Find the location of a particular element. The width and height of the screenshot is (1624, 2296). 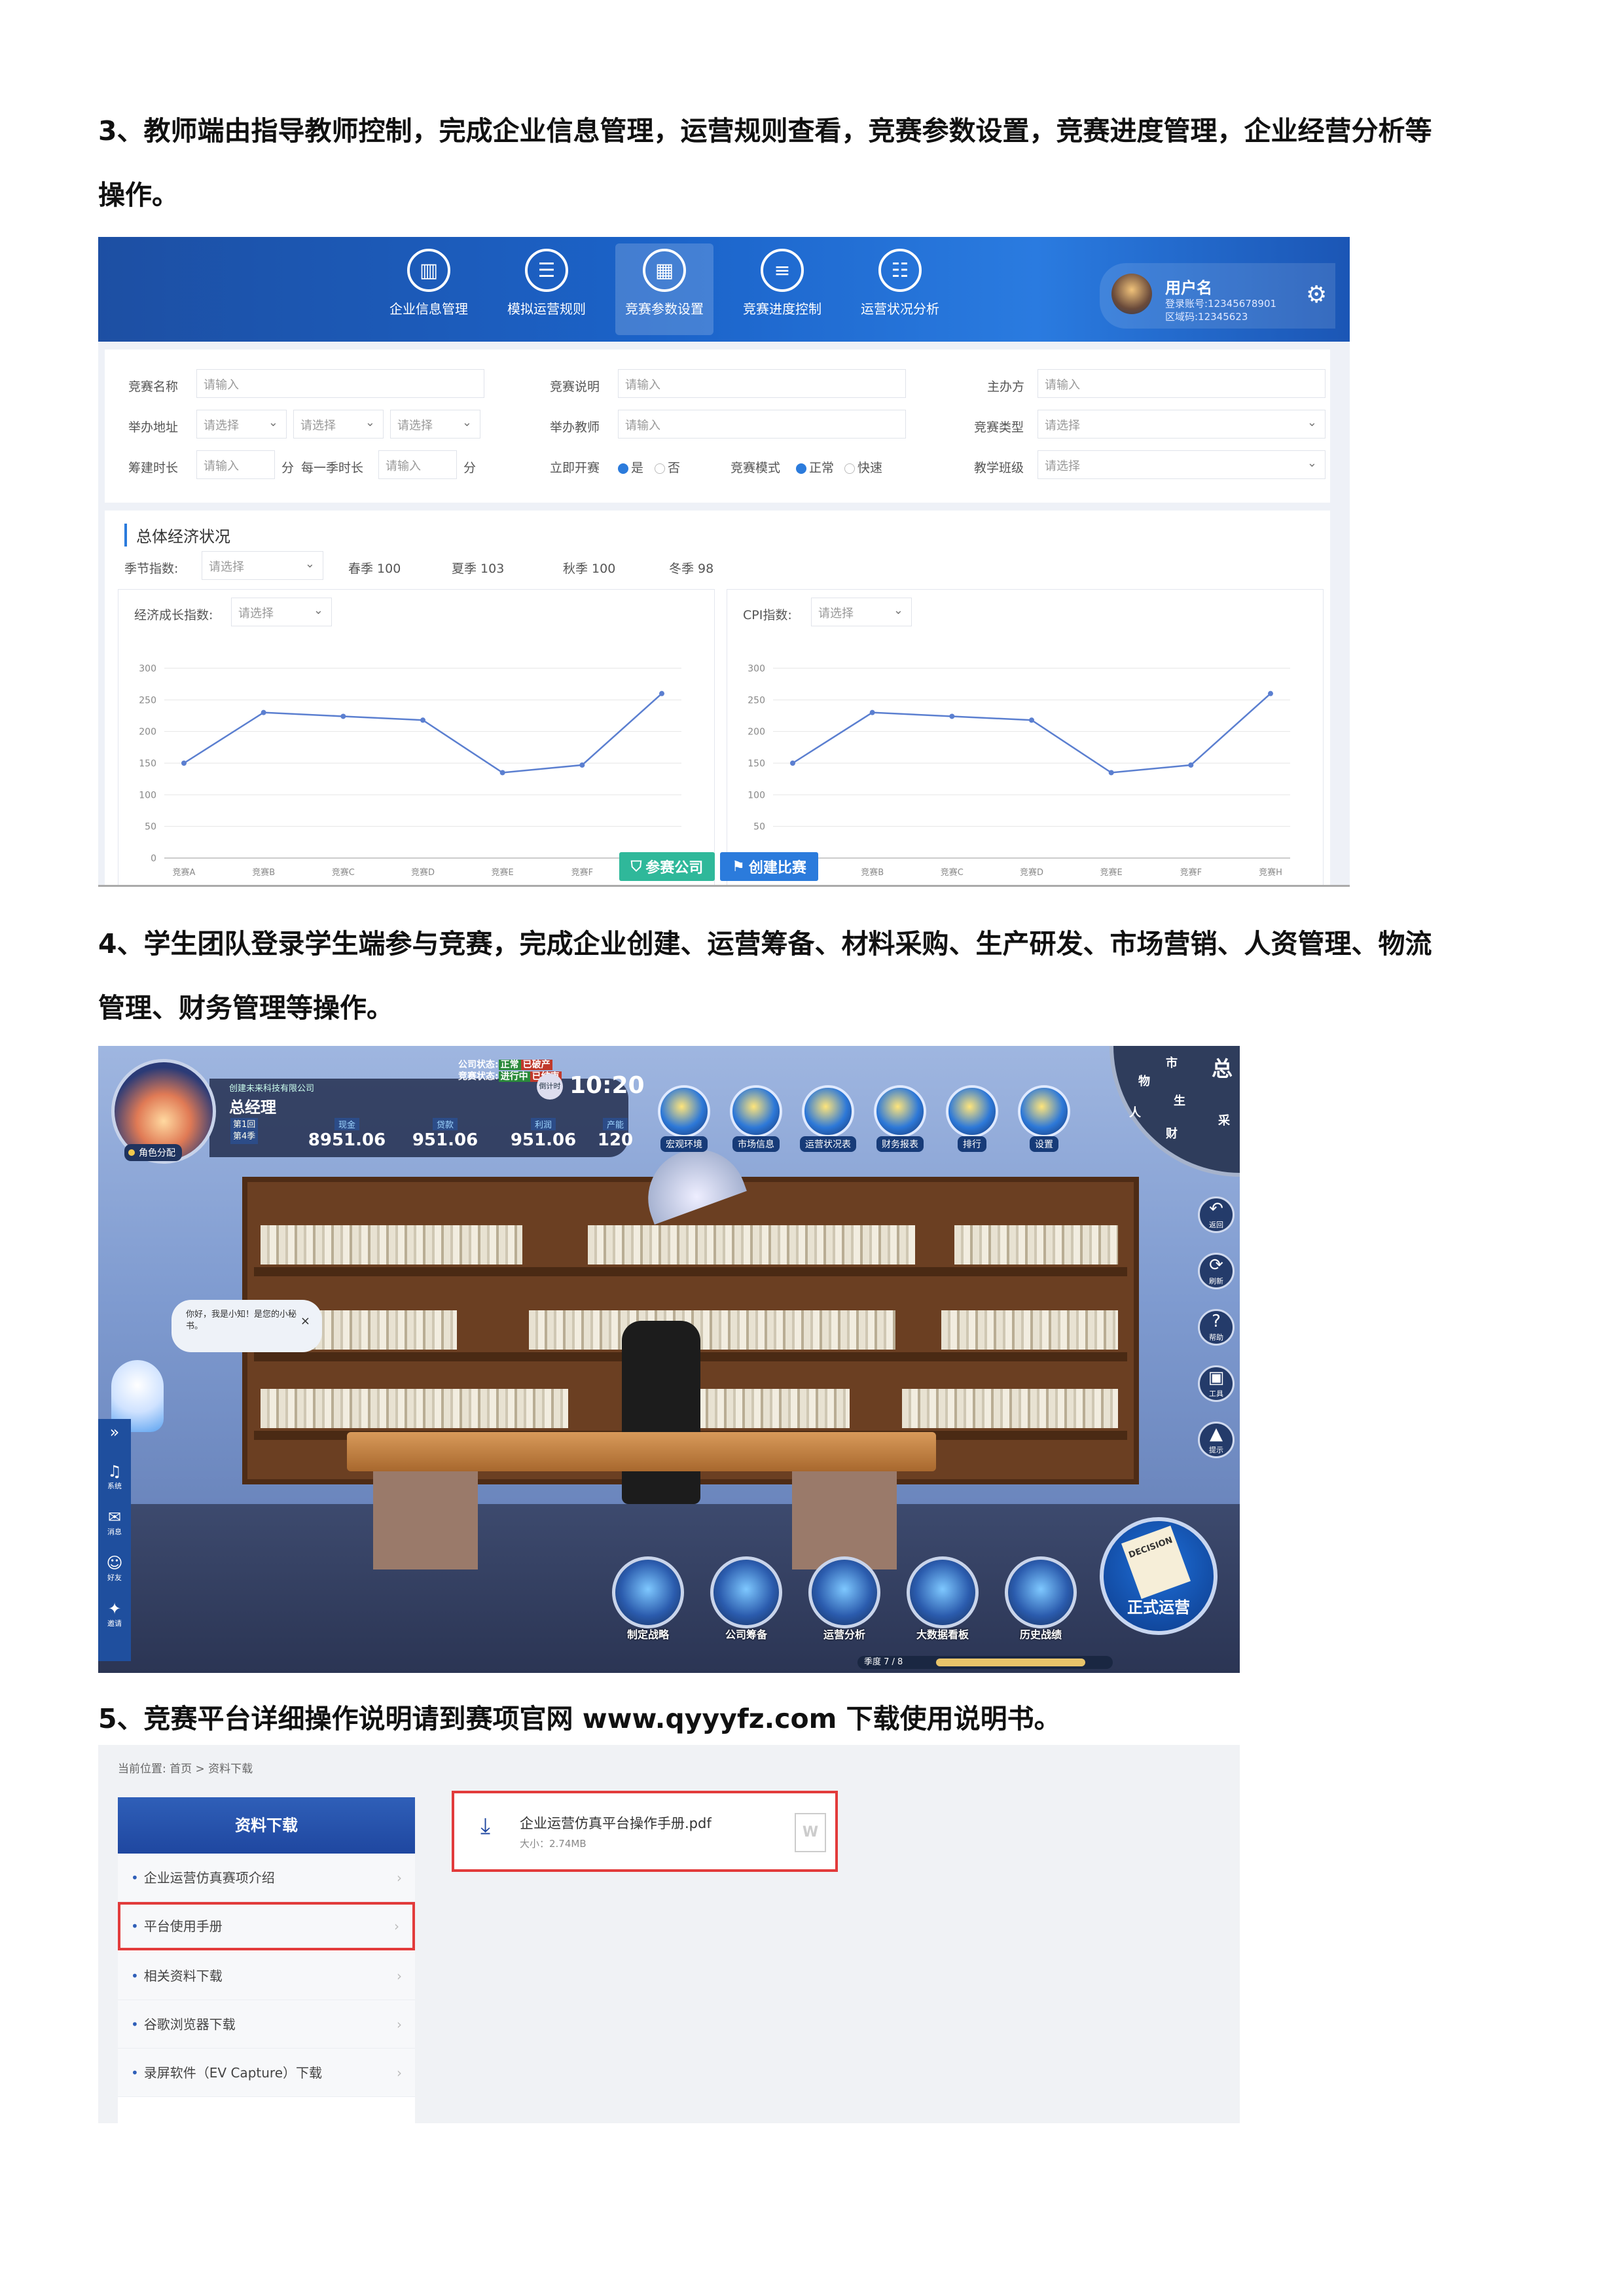

dial-hr: 人 is located at coordinates (1135, 1112).